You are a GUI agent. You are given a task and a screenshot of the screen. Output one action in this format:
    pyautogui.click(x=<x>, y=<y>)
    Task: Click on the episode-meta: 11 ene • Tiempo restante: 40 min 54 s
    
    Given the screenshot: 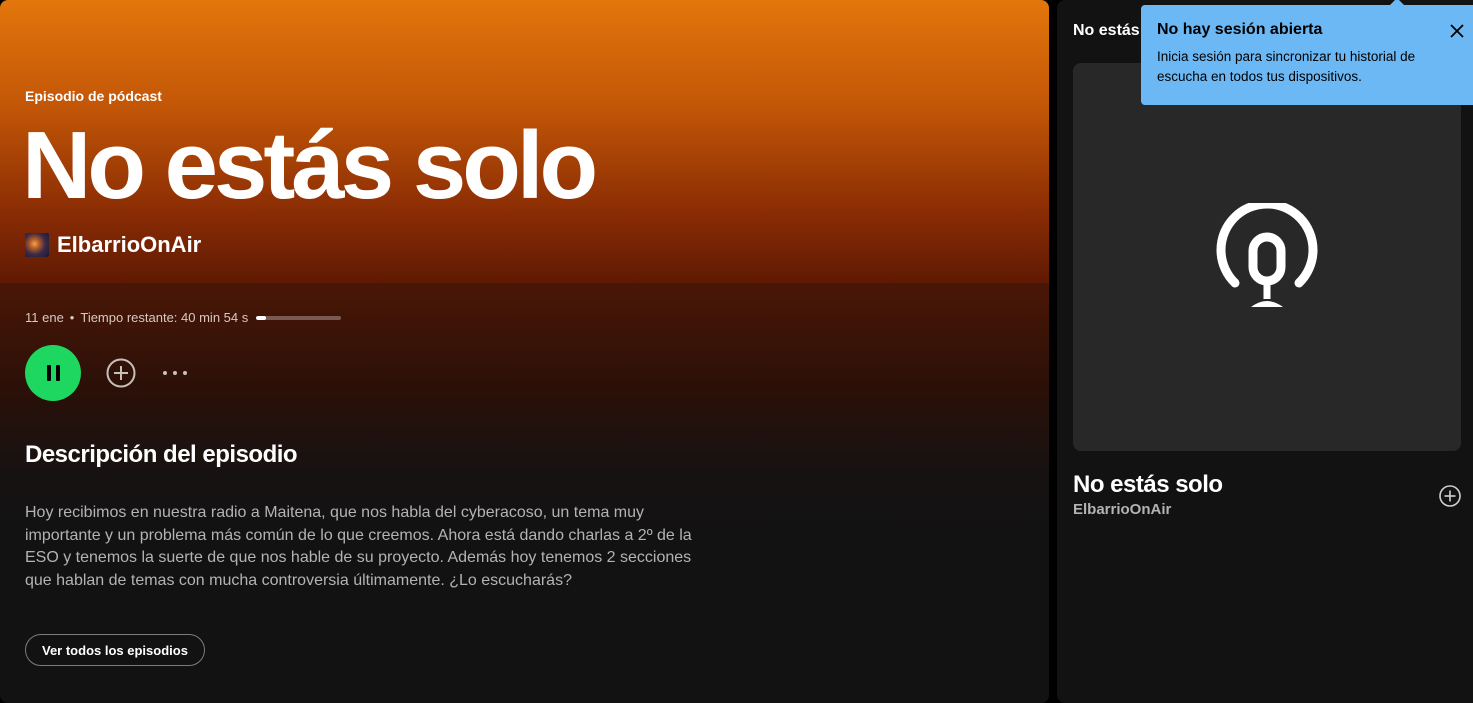 What is the action you would take?
    pyautogui.click(x=183, y=317)
    